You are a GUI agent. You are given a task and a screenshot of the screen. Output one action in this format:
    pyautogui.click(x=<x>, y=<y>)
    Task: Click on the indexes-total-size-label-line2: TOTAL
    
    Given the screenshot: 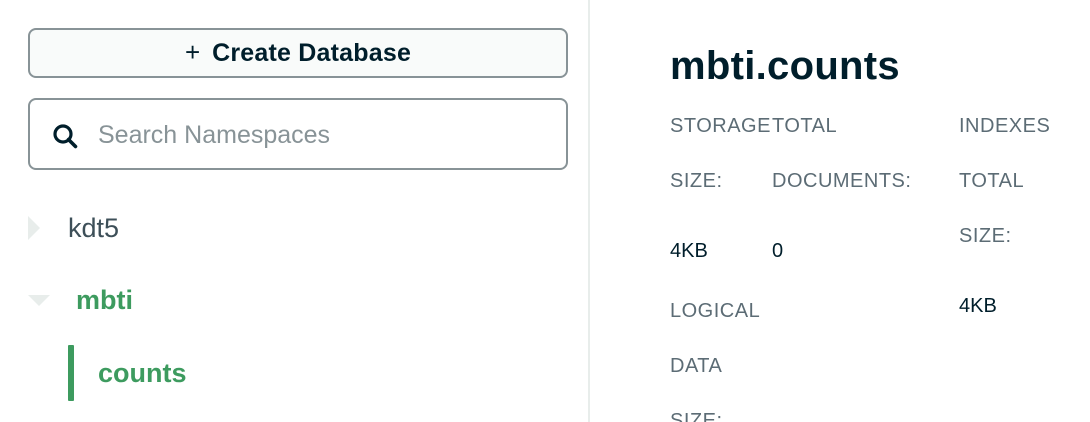 What is the action you would take?
    pyautogui.click(x=992, y=181)
    